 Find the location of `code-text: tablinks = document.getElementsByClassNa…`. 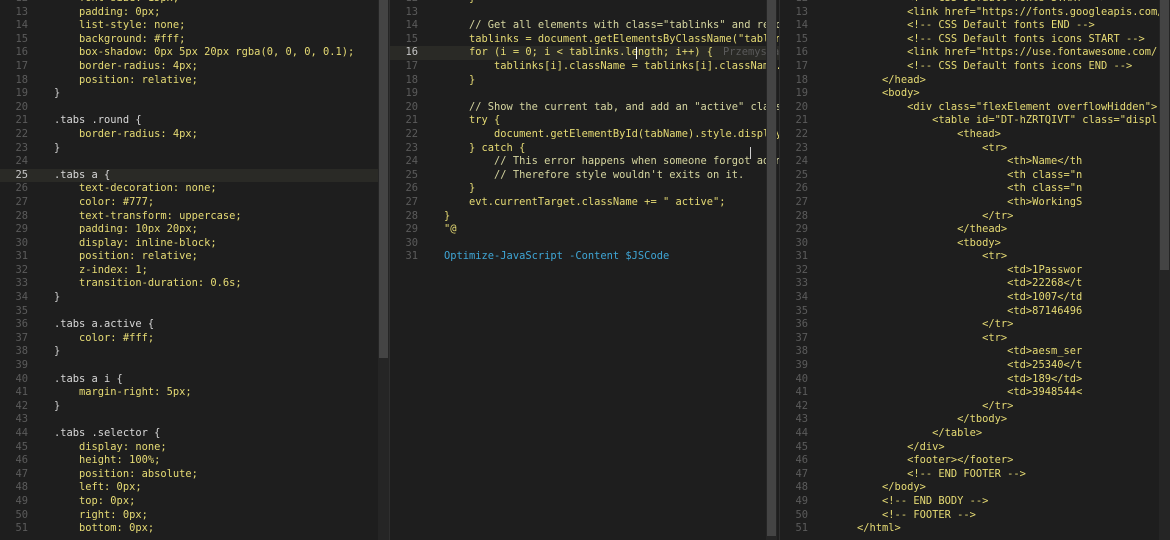

code-text: tablinks = document.getElementsByClassNa… is located at coordinates (611, 40).